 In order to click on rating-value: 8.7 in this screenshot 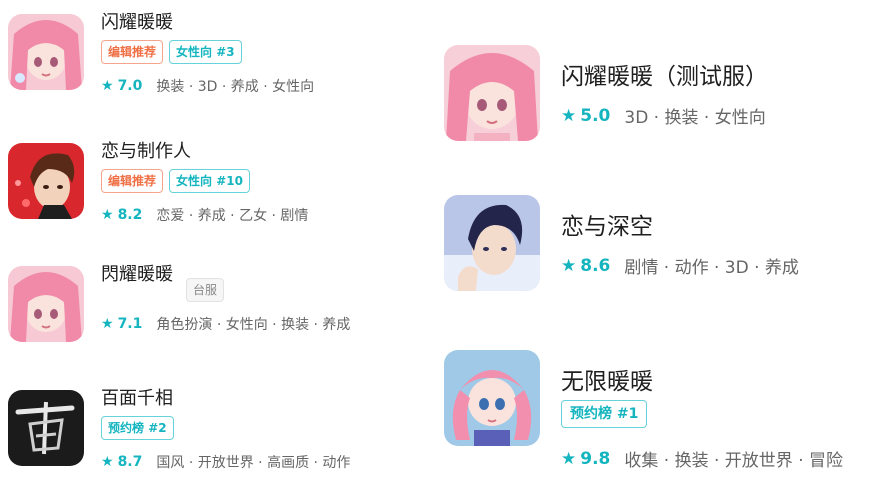, I will do `click(130, 462)`.